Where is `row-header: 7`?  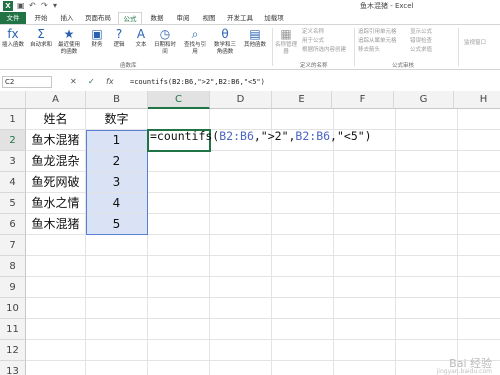
row-header: 7 is located at coordinates (13, 245).